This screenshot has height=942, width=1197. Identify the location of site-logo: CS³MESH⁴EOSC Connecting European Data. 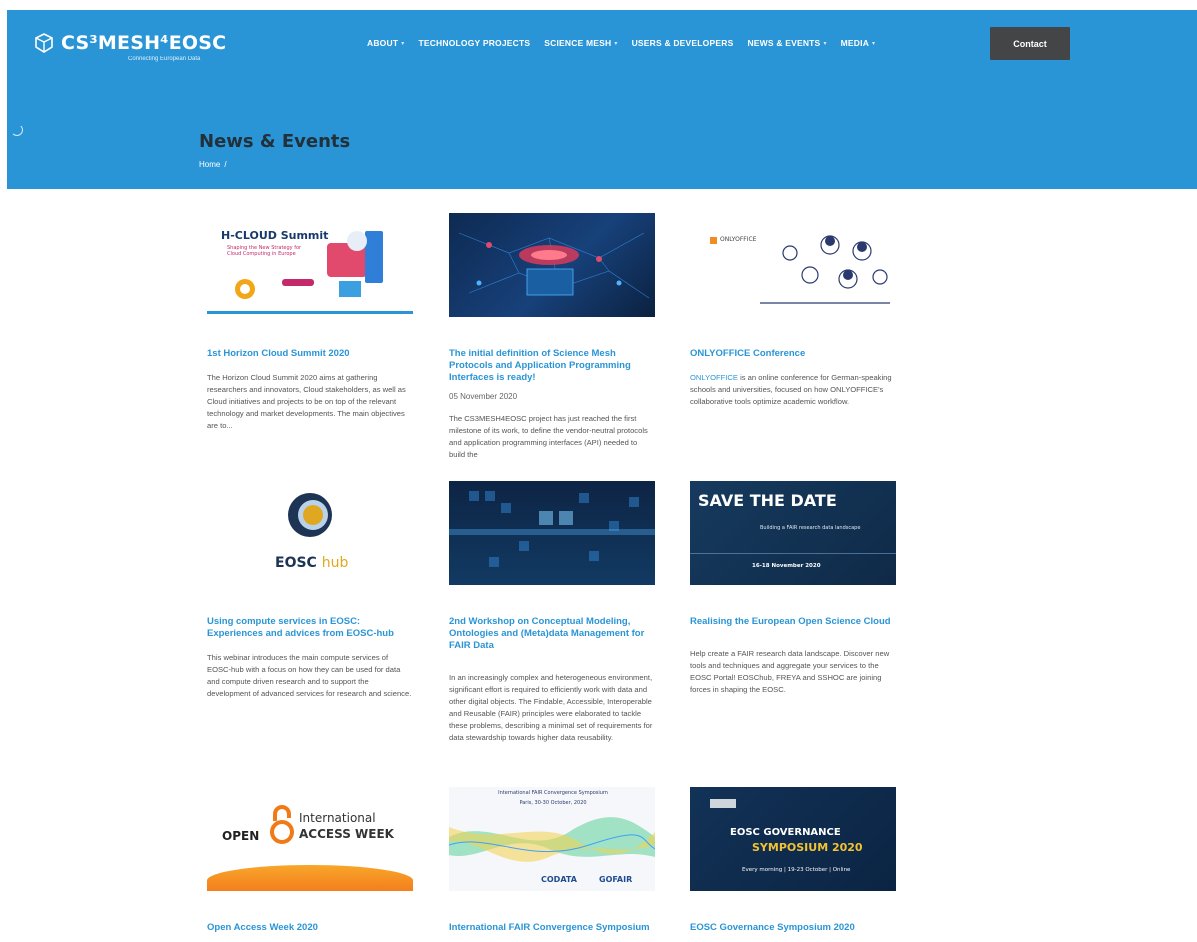
(130, 47).